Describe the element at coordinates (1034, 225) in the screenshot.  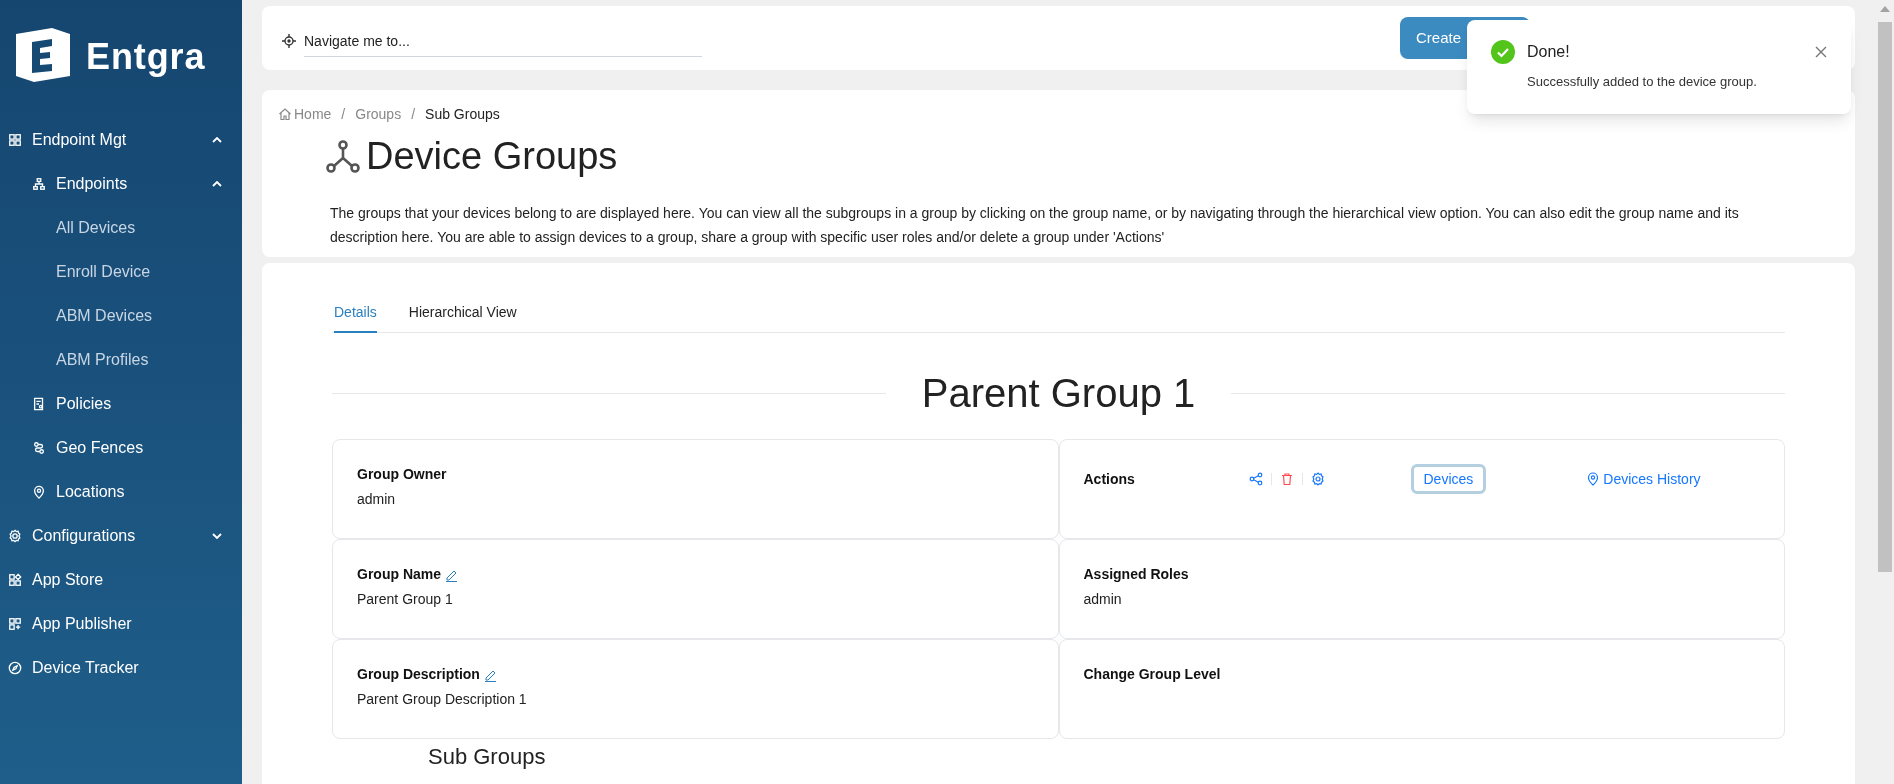
I see `page-description: The groups that your devices belong to are displayed here. You can view all the subgroups in a group by clicking on the group name, or by navigating through the hierarchical view option. You can also edit the group name and its description here. You are able to assign devices to a group, share a group with specific user roles and/or delete a group under 'Actions'` at that location.